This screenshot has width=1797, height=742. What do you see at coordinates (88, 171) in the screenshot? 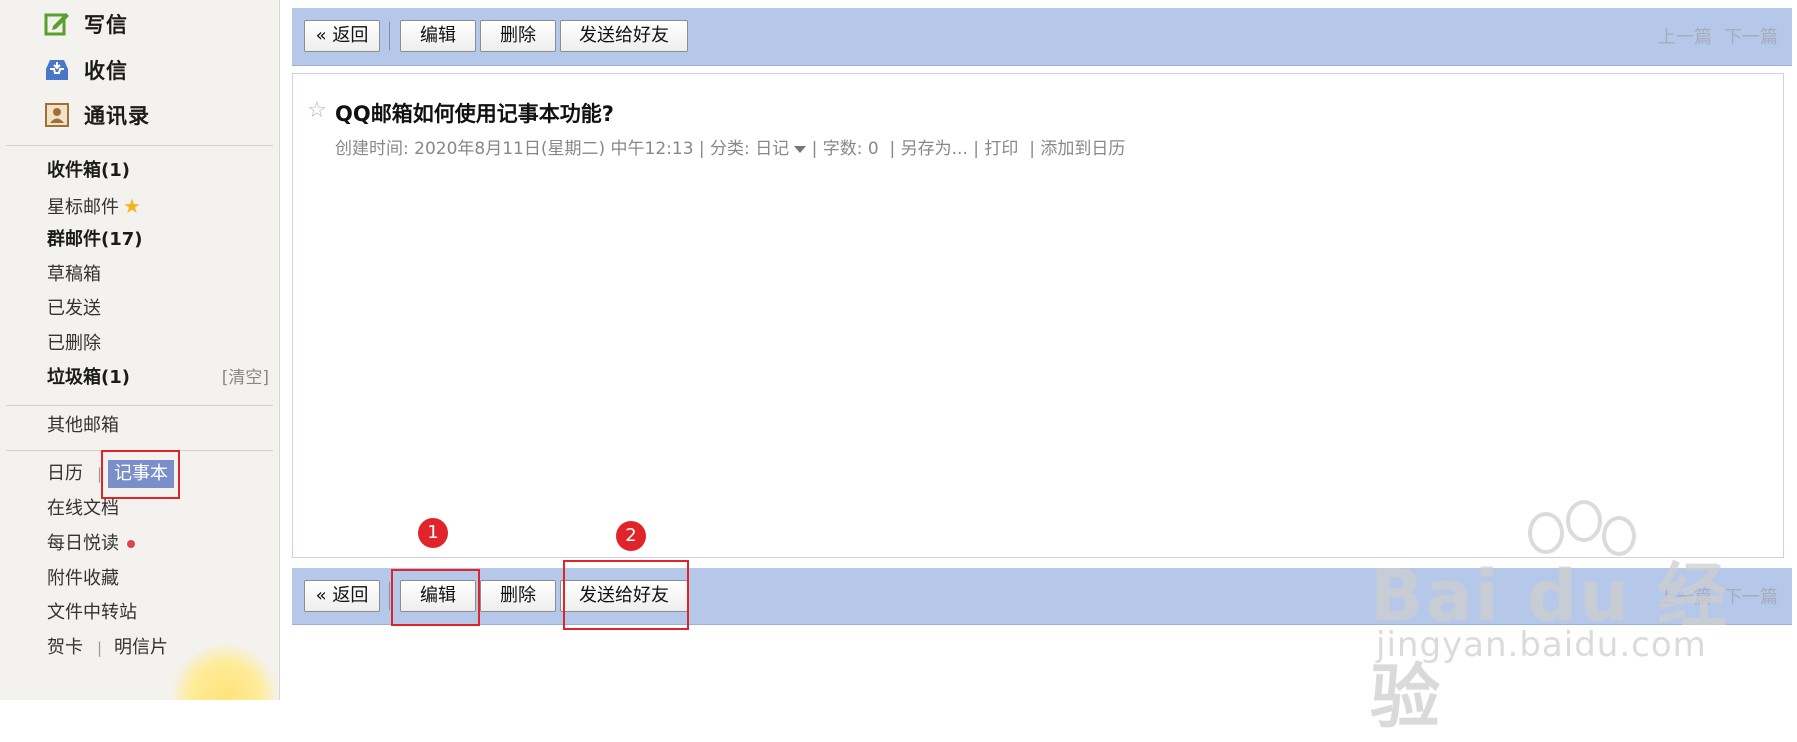
I see `folder-inbox: 收件箱(1)` at bounding box center [88, 171].